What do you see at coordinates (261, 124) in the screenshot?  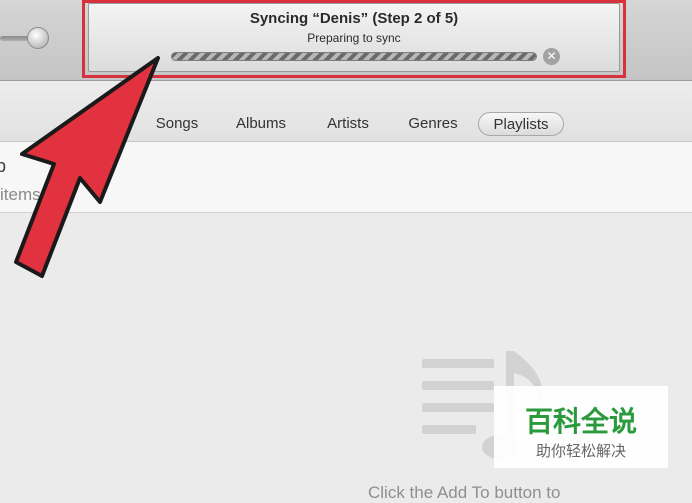 I see `tab-albums: Albums` at bounding box center [261, 124].